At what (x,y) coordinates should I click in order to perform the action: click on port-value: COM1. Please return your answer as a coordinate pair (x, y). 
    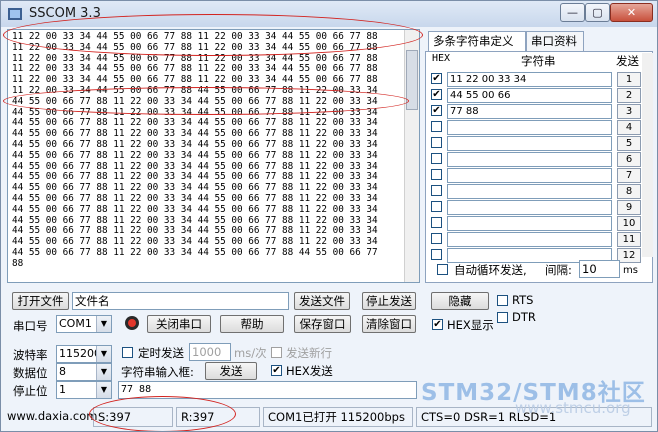
    Looking at the image, I should click on (75, 323).